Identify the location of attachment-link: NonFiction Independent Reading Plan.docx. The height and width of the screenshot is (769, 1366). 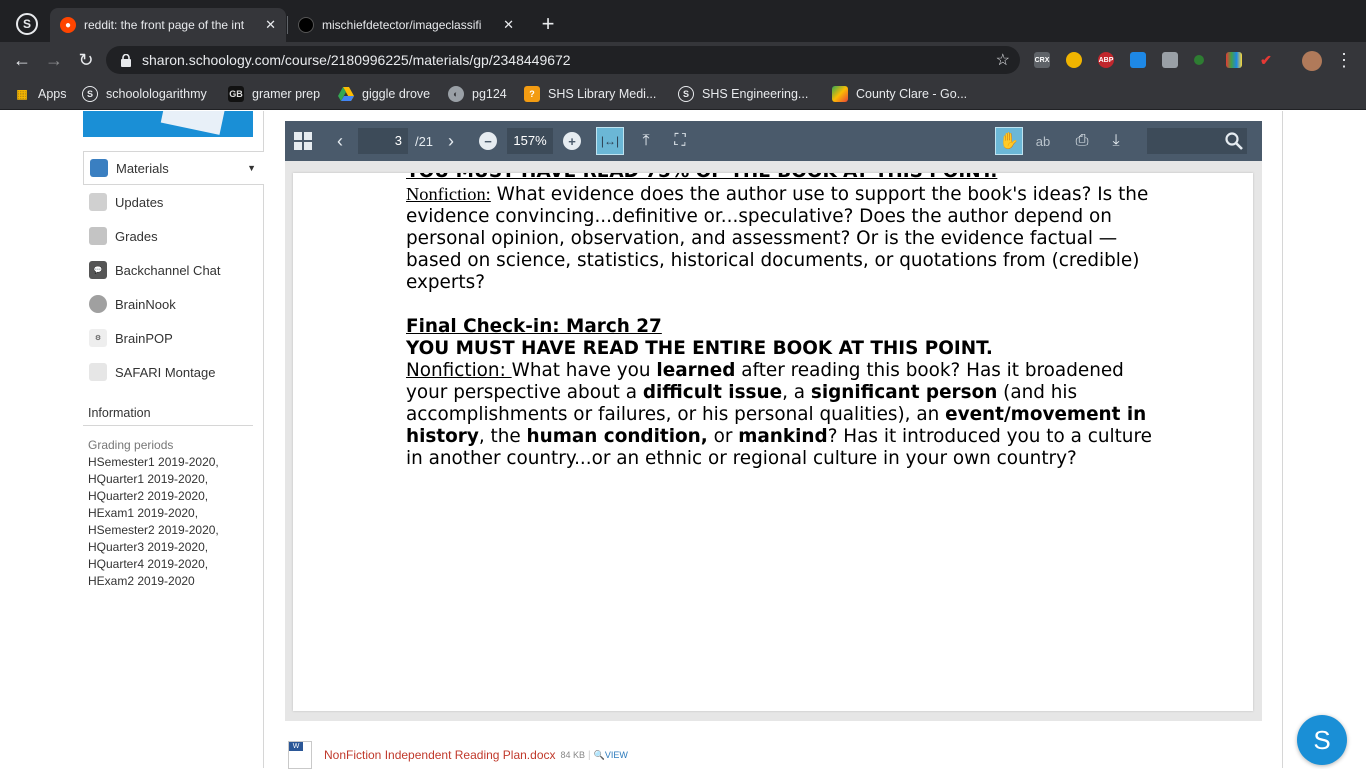
(440, 755).